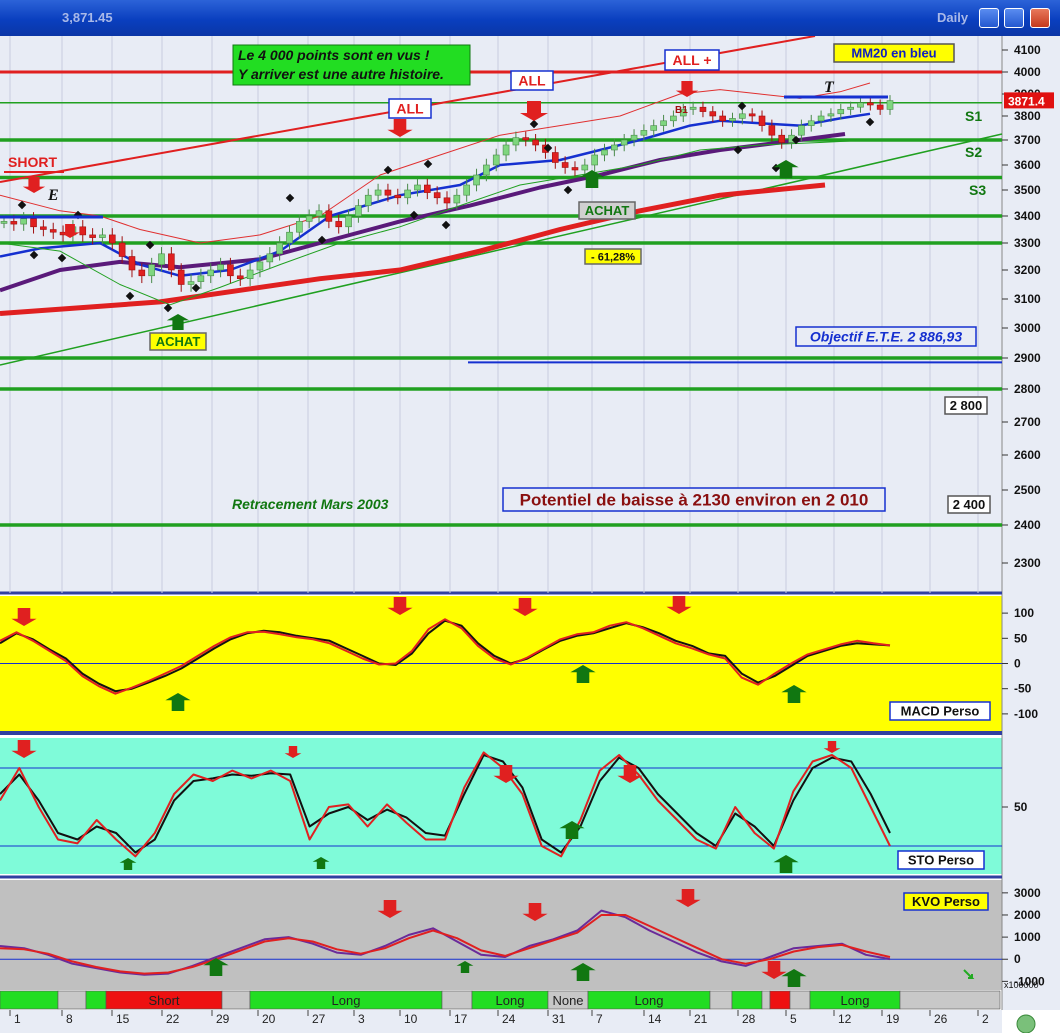 This screenshot has width=1060, height=1033. What do you see at coordinates (655, 1019) in the screenshot?
I see `date-label: 14` at bounding box center [655, 1019].